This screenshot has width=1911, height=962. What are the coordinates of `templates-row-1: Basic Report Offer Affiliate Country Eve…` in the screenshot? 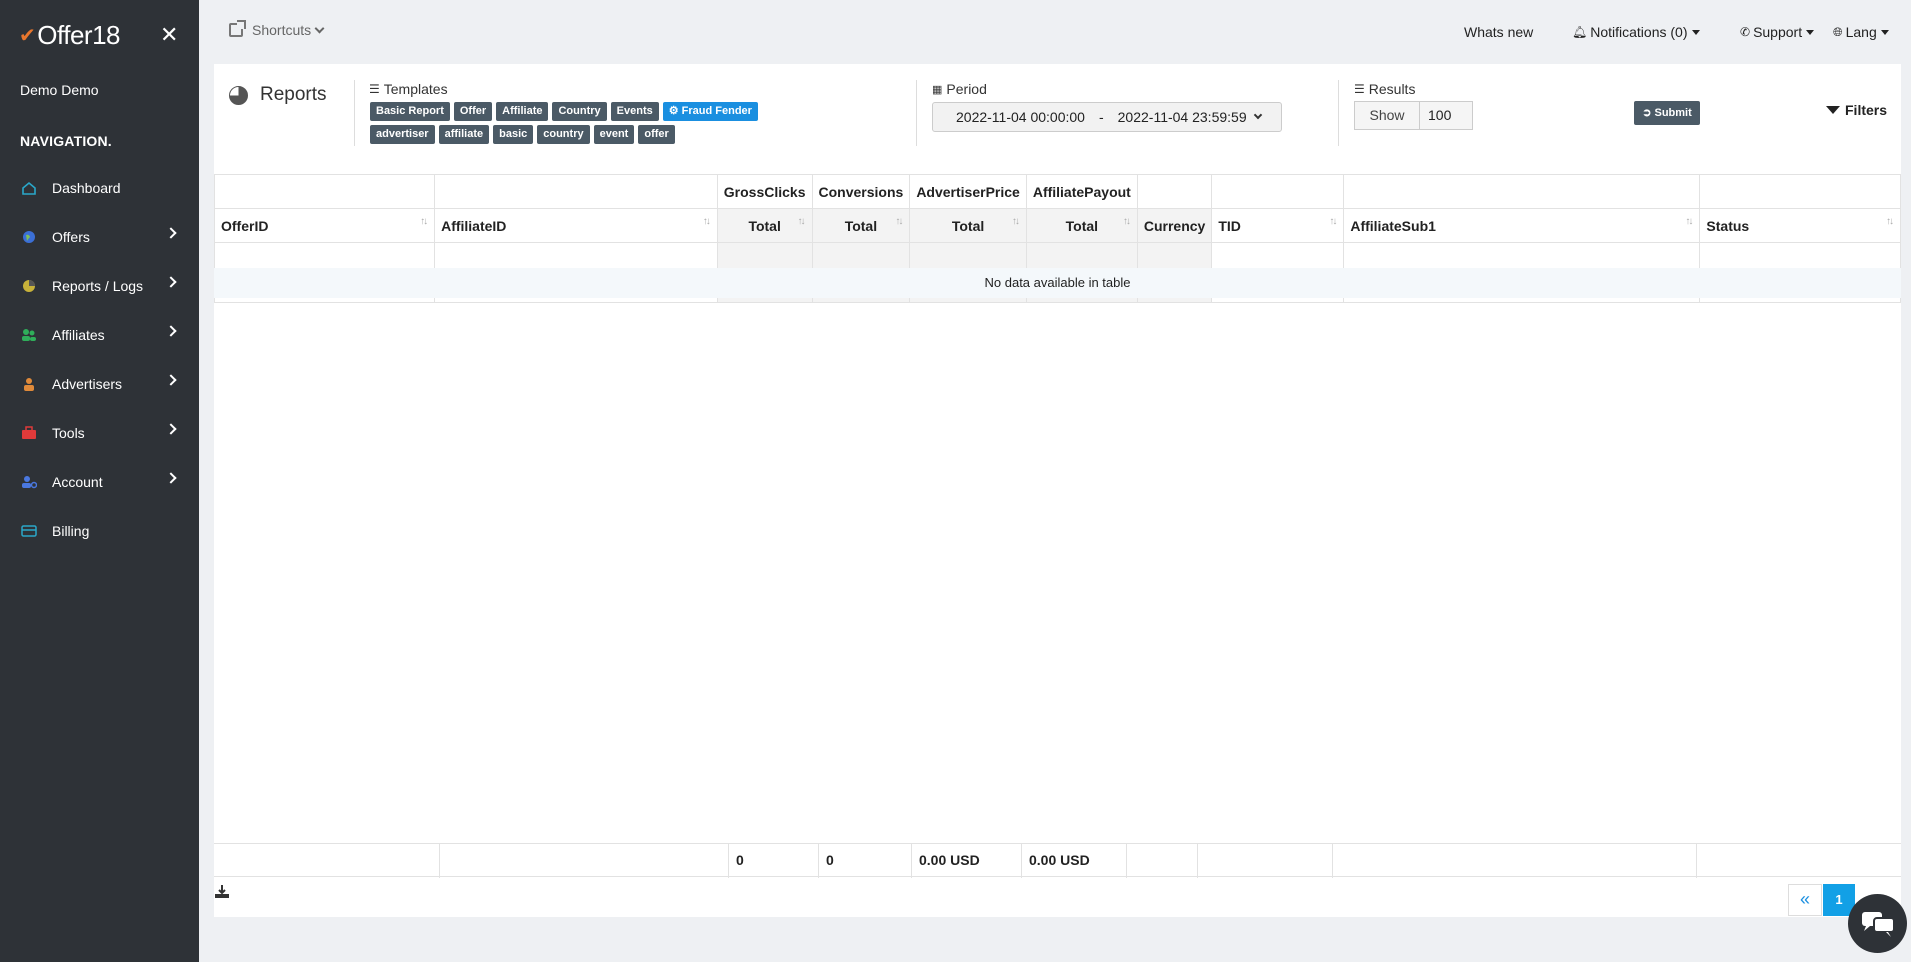 It's located at (580, 111).